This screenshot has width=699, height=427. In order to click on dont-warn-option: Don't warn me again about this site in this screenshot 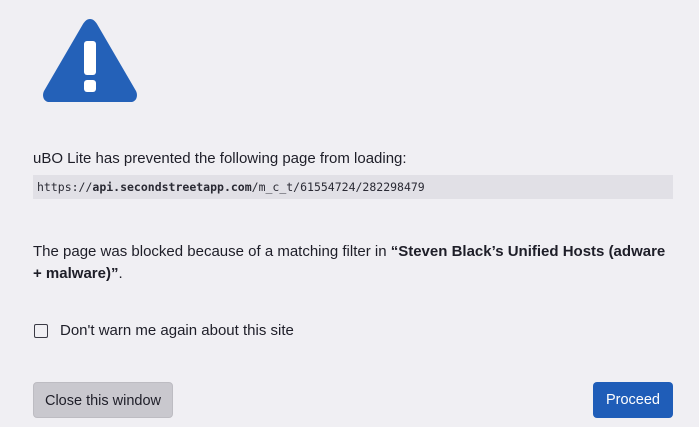, I will do `click(163, 330)`.